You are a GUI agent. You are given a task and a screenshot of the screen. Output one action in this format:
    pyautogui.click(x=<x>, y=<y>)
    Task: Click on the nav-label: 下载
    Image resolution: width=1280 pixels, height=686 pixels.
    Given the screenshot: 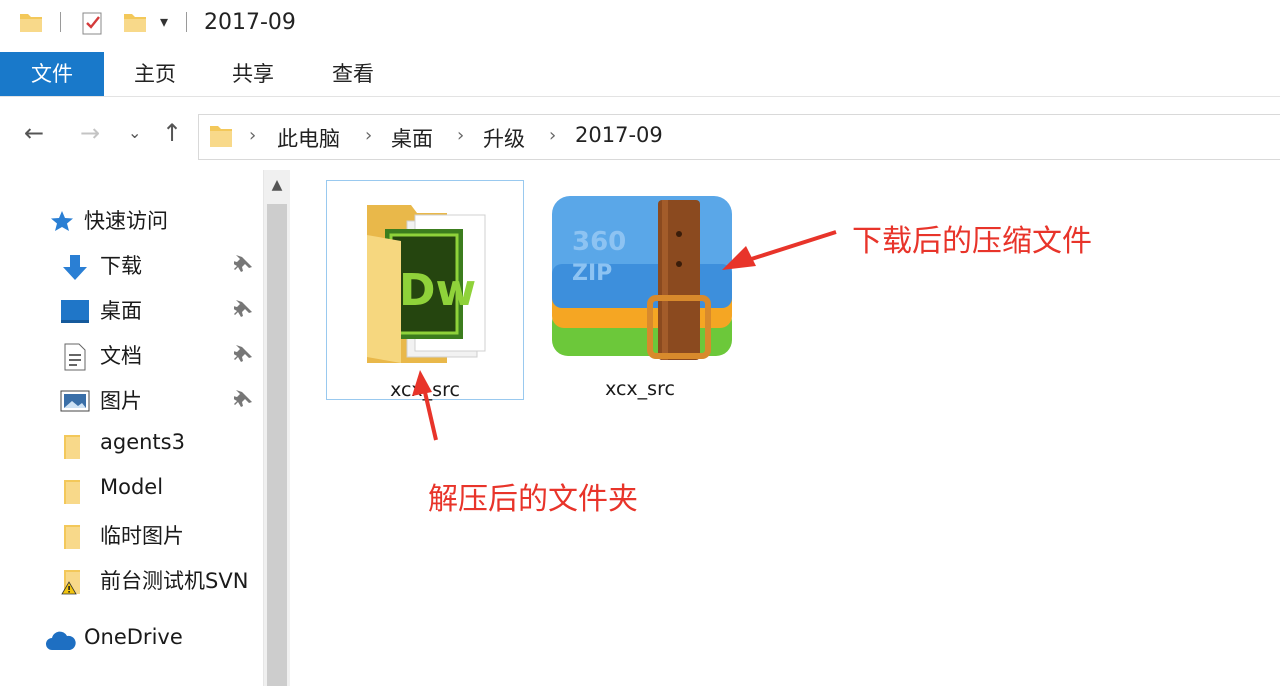 What is the action you would take?
    pyautogui.click(x=121, y=266)
    